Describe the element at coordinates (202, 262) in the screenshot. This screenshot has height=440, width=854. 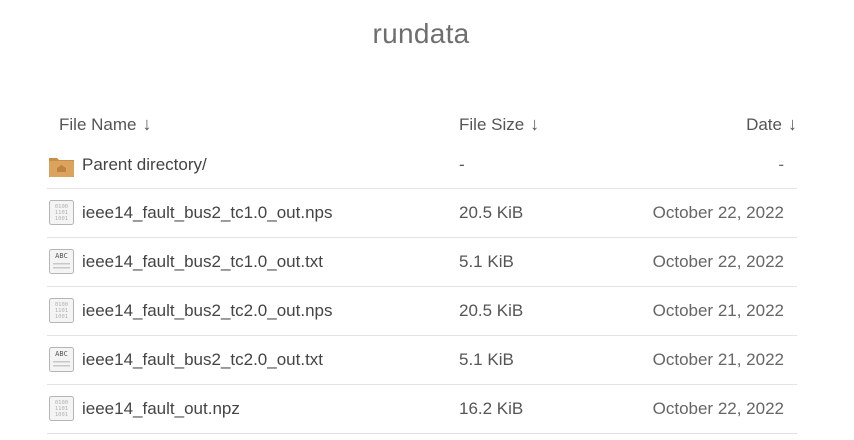
I see `file-link: ieee14_fault_bus2_tc1.0_out.txt` at that location.